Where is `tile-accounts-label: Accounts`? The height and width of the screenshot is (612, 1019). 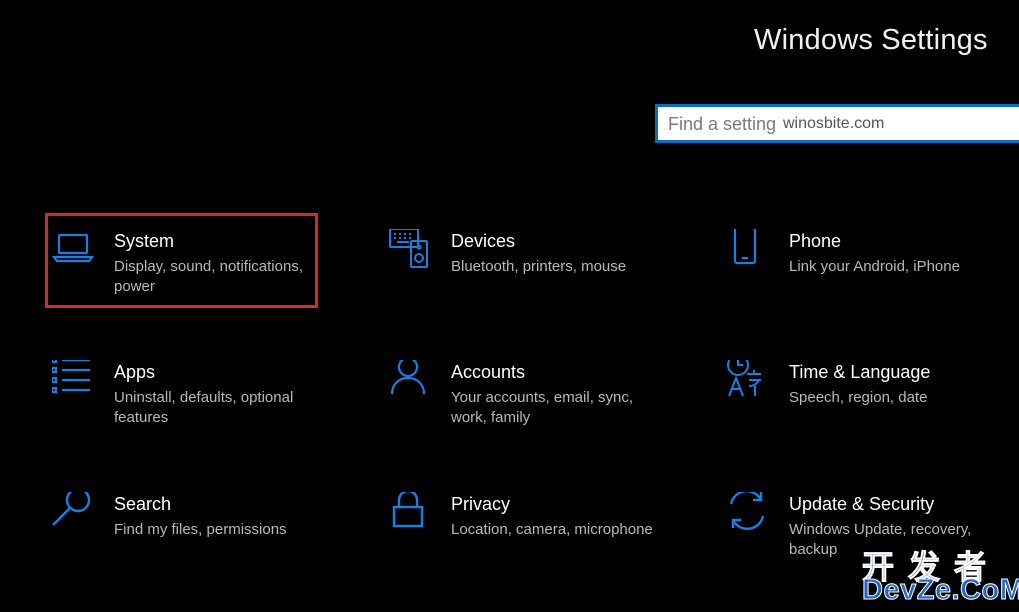
tile-accounts-label: Accounts is located at coordinates (488, 372).